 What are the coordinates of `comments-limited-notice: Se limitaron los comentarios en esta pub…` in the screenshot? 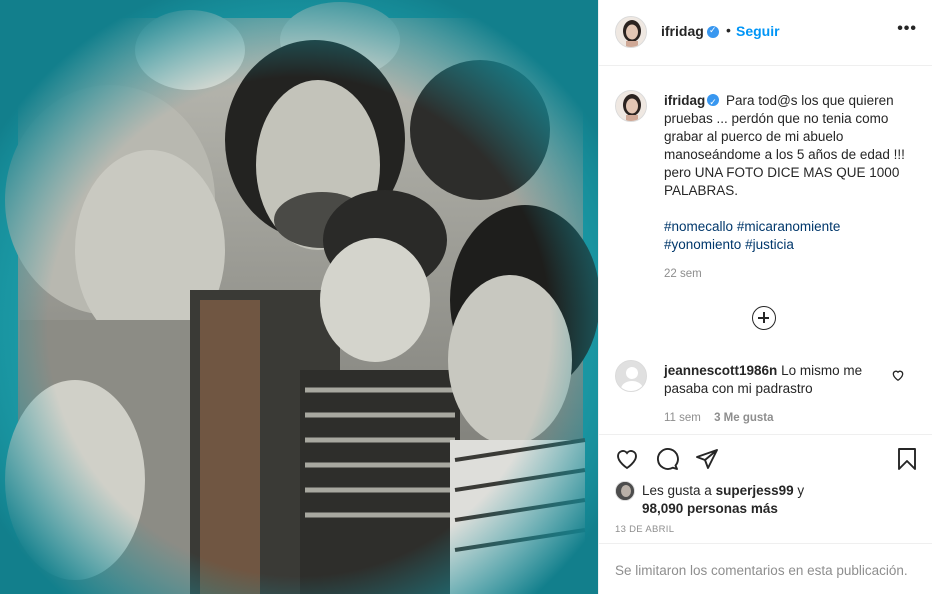 It's located at (761, 570).